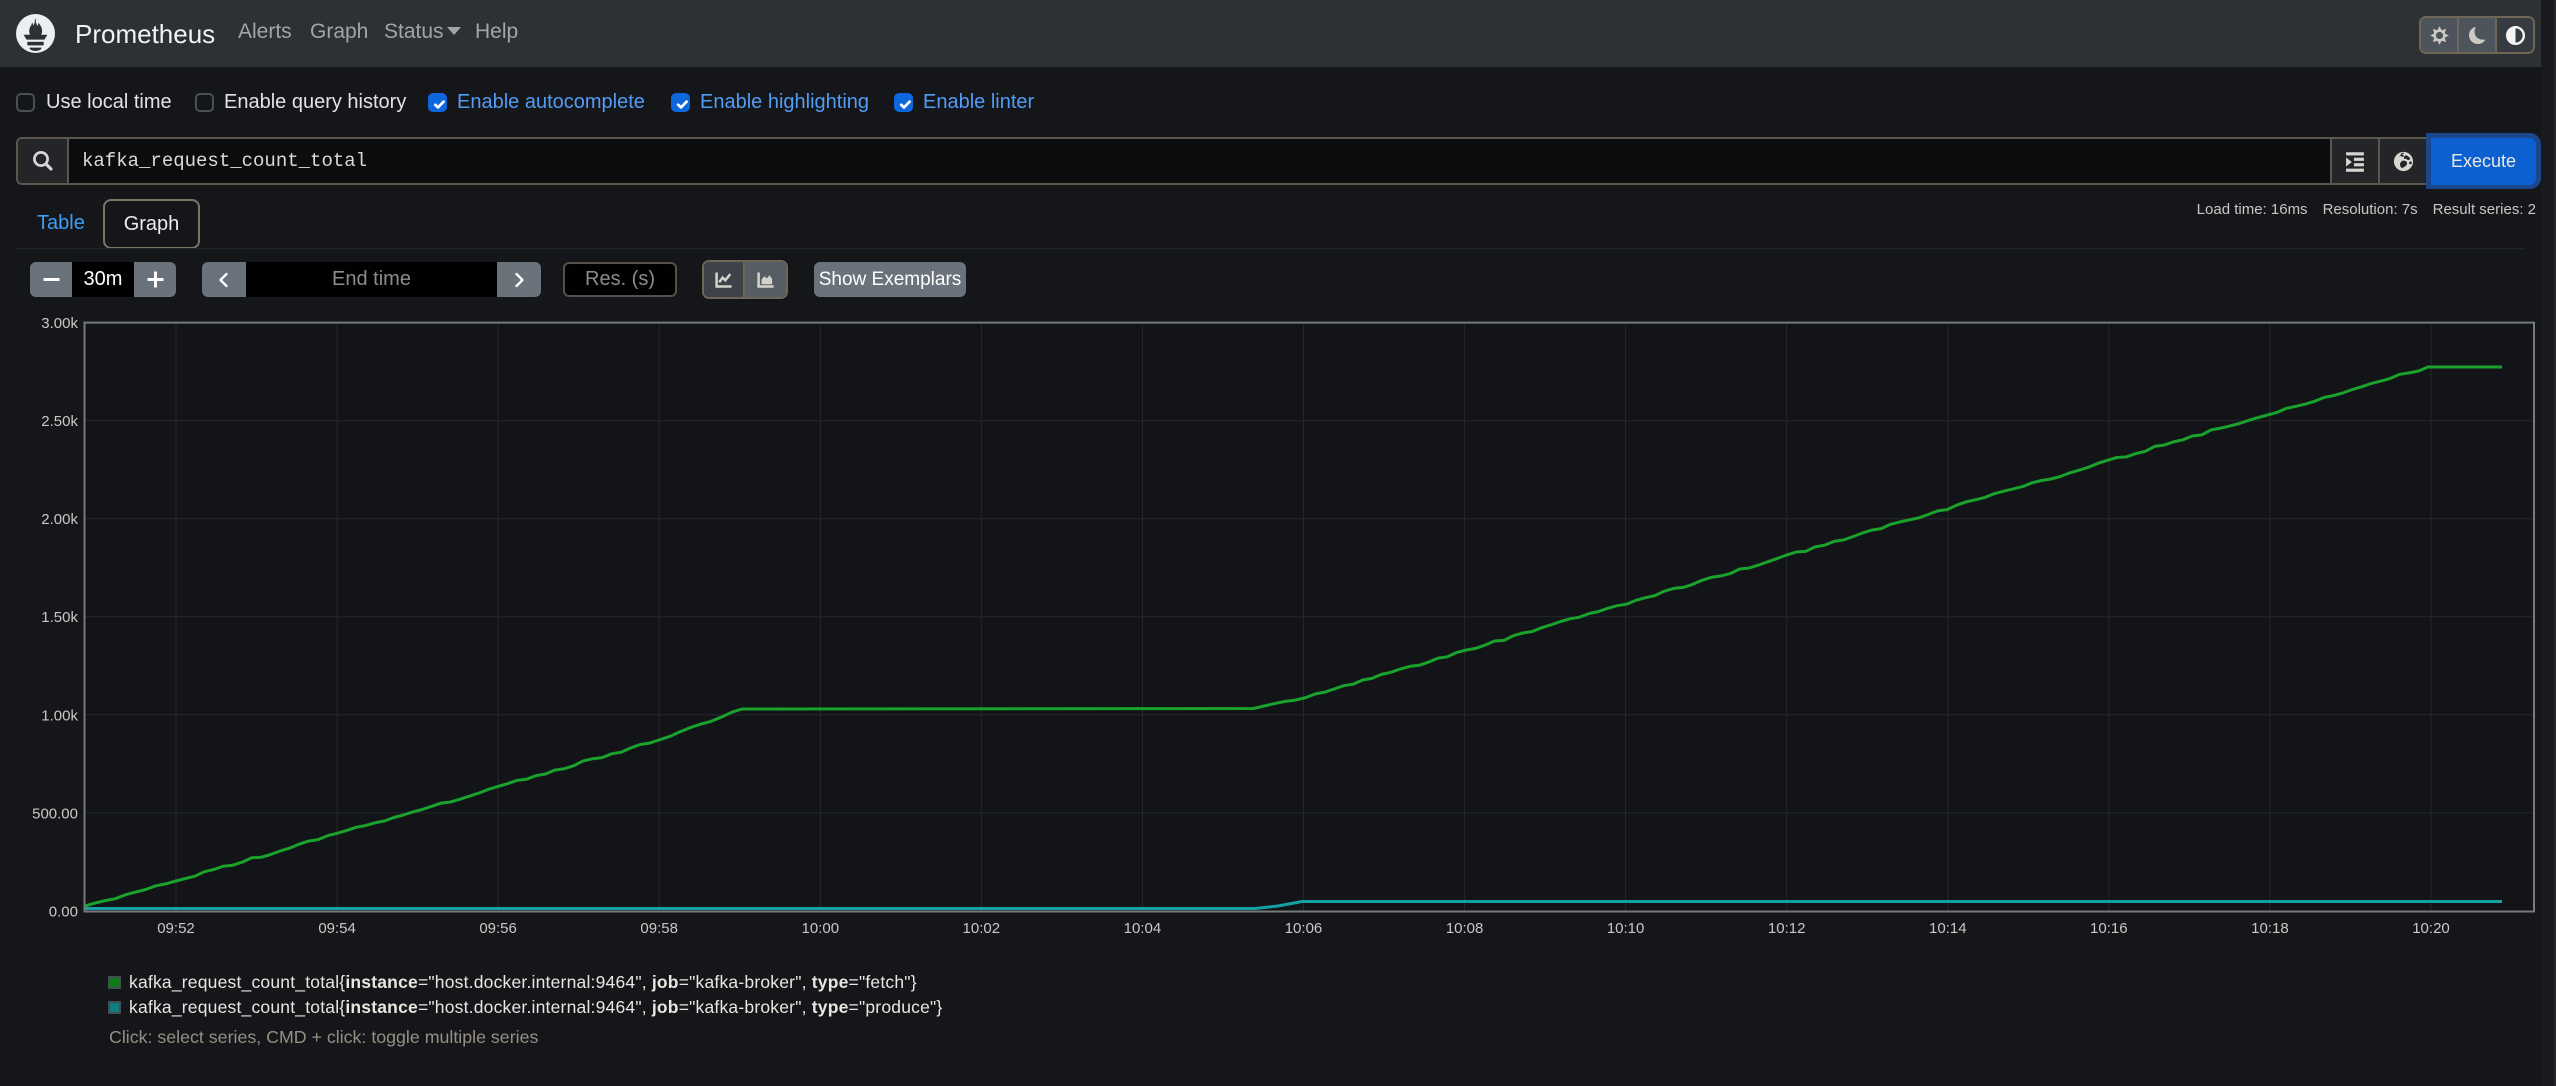 The width and height of the screenshot is (2556, 1086). I want to click on svg-text: 10:04, so click(1143, 928).